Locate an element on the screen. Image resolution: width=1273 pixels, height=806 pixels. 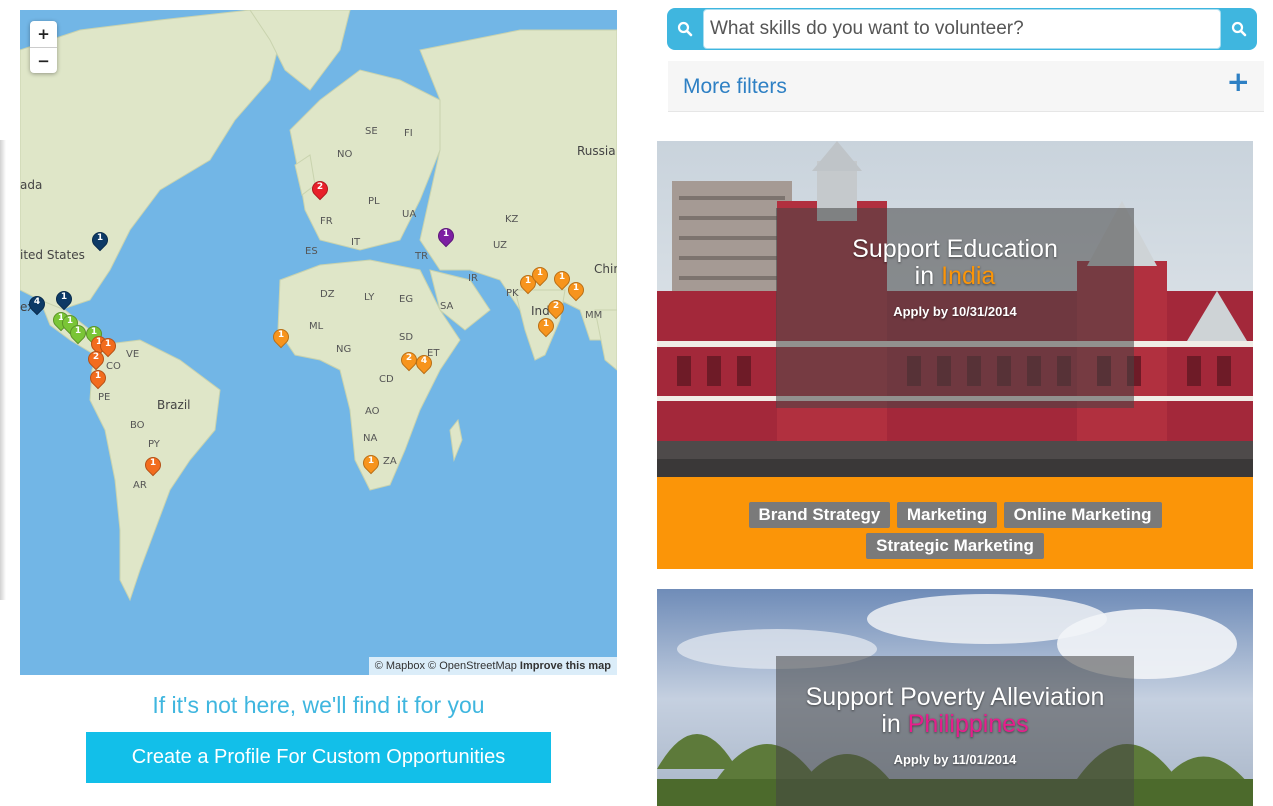
map-label-canada: ada is located at coordinates (31, 185).